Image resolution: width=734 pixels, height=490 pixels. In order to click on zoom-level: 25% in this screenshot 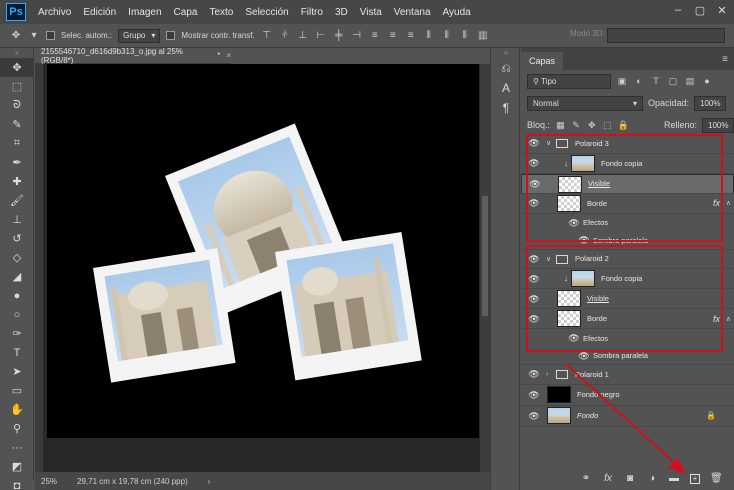, I will do `click(49, 481)`.